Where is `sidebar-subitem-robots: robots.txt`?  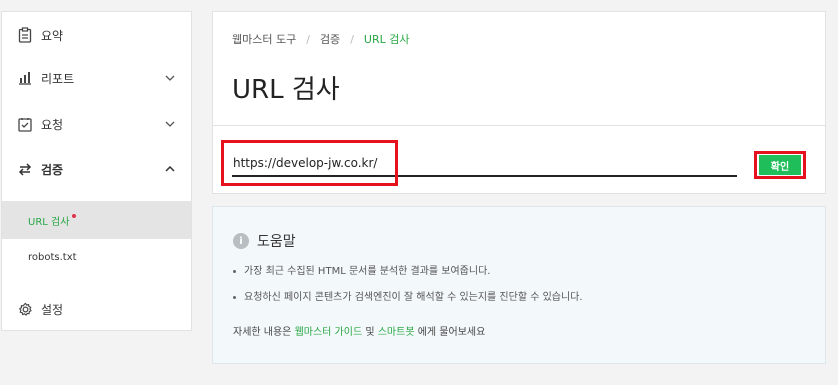
sidebar-subitem-robots: robots.txt is located at coordinates (96, 257).